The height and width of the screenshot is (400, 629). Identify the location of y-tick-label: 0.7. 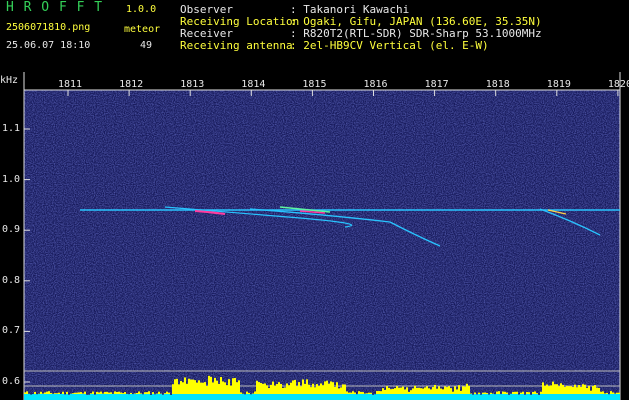
(11, 331).